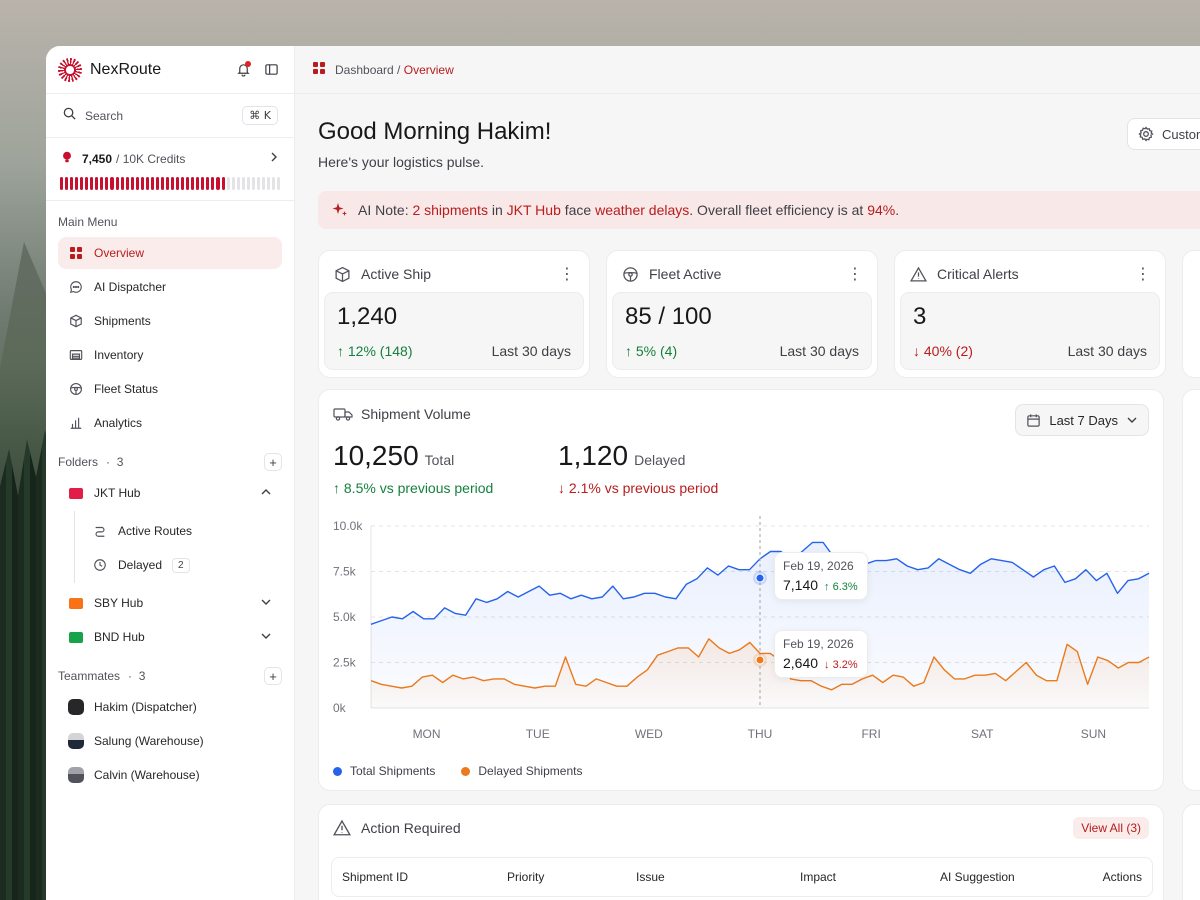 The width and height of the screenshot is (1200, 900). I want to click on subitem-active-routes: Active Routes, so click(182, 531).